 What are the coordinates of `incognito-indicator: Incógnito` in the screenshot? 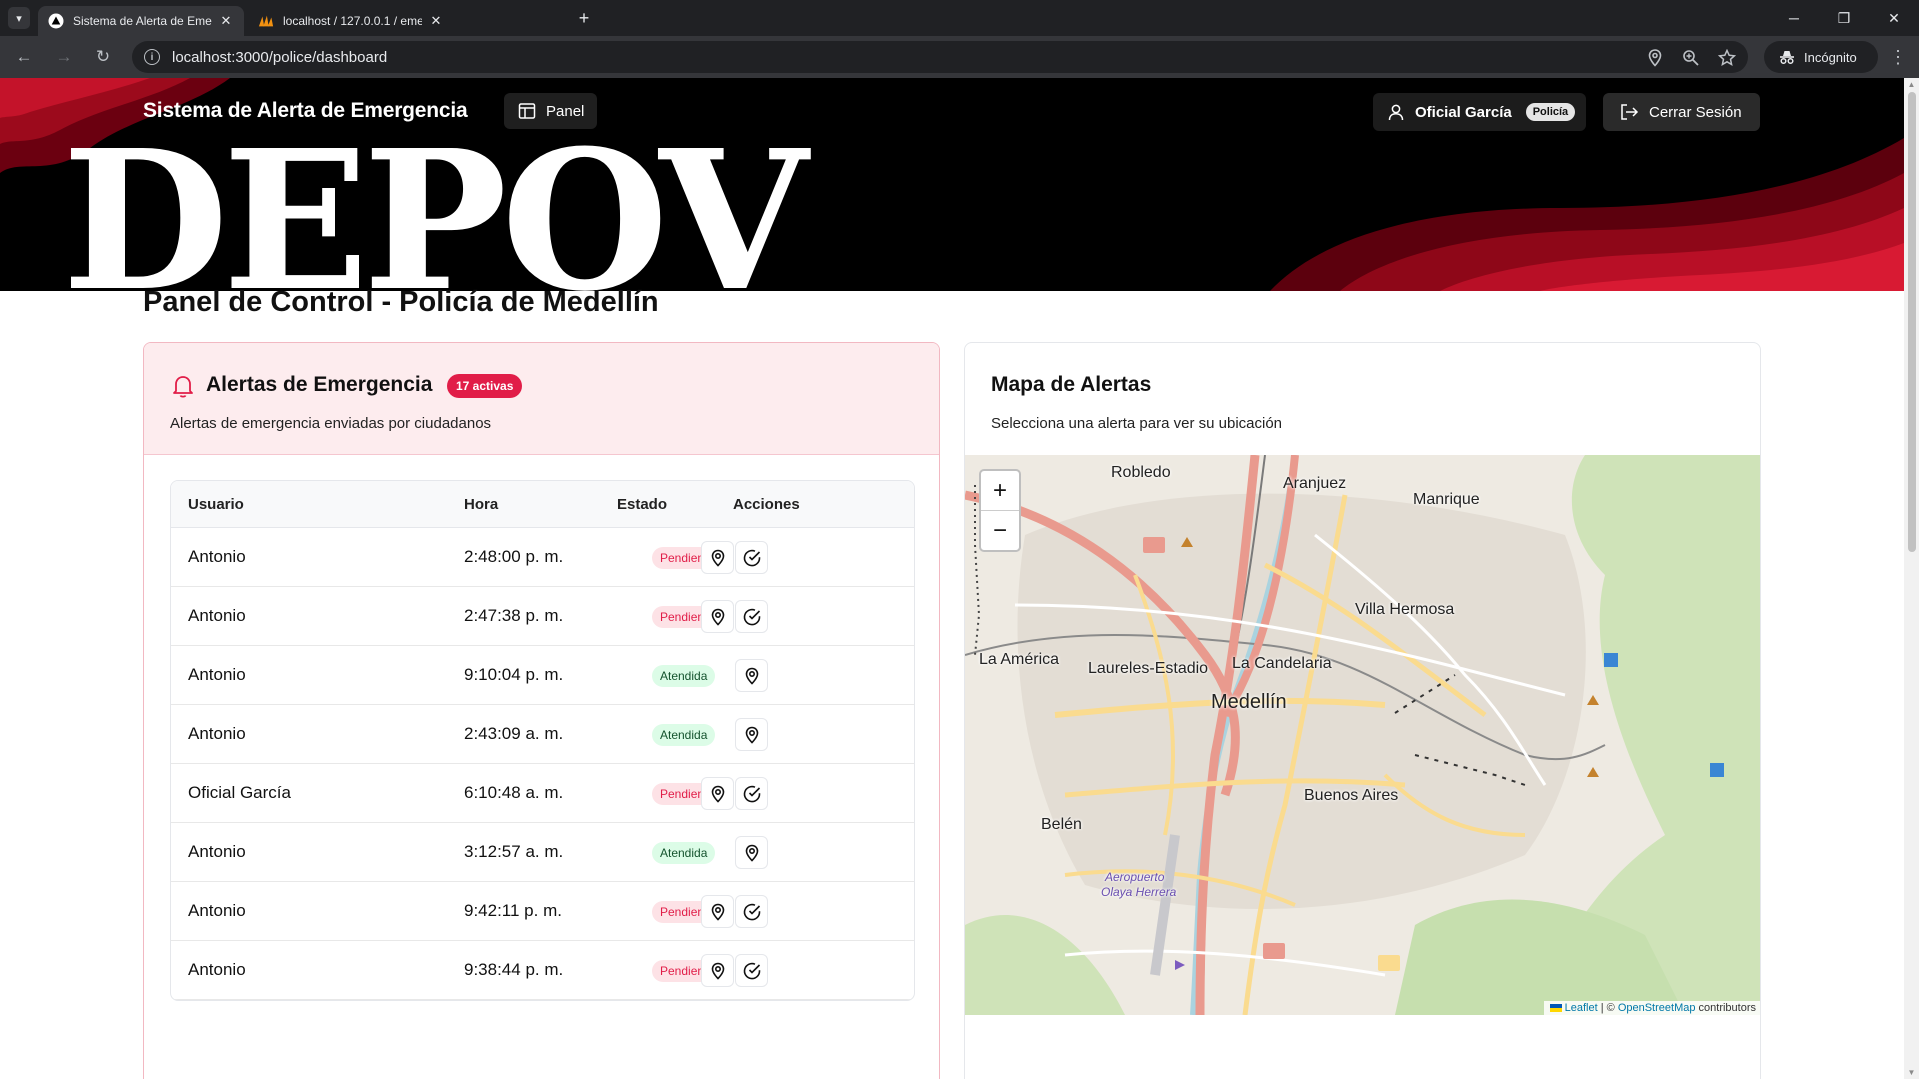 It's located at (1821, 57).